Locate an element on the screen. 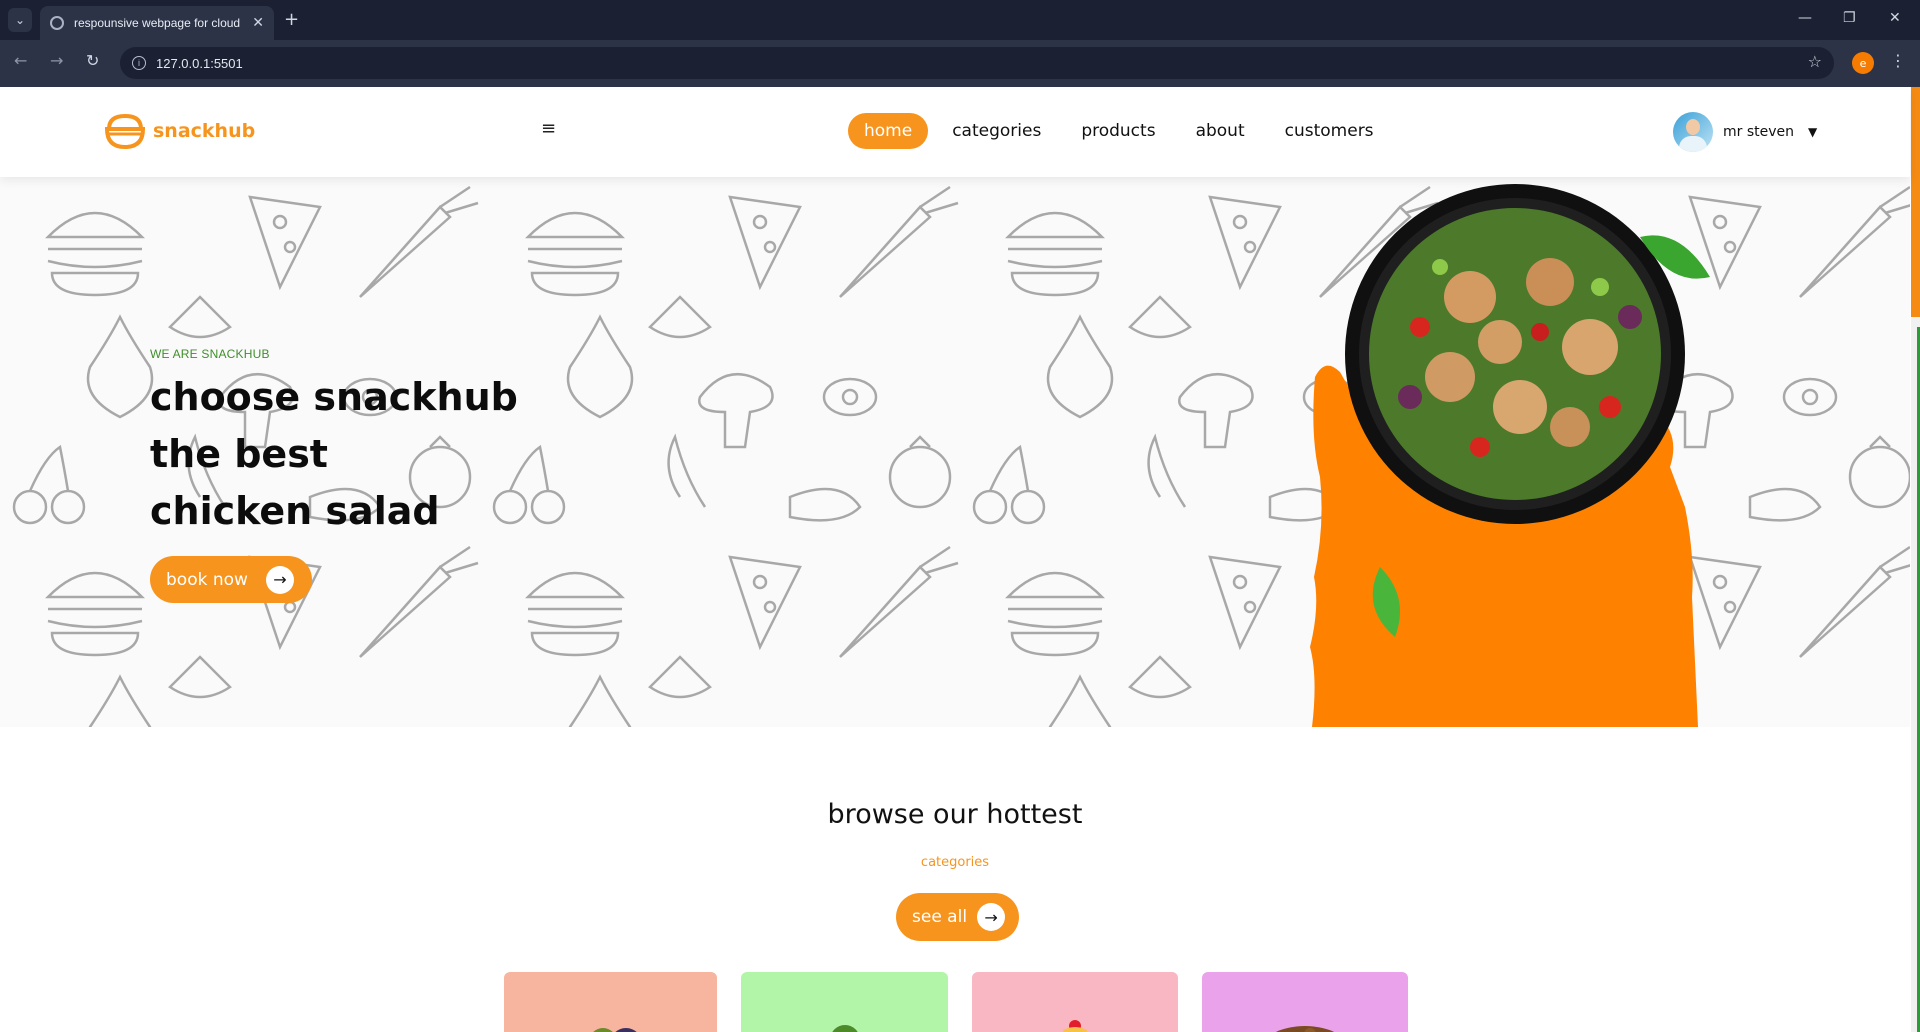 The image size is (1920, 1032). nav-categories: categories is located at coordinates (996, 131).